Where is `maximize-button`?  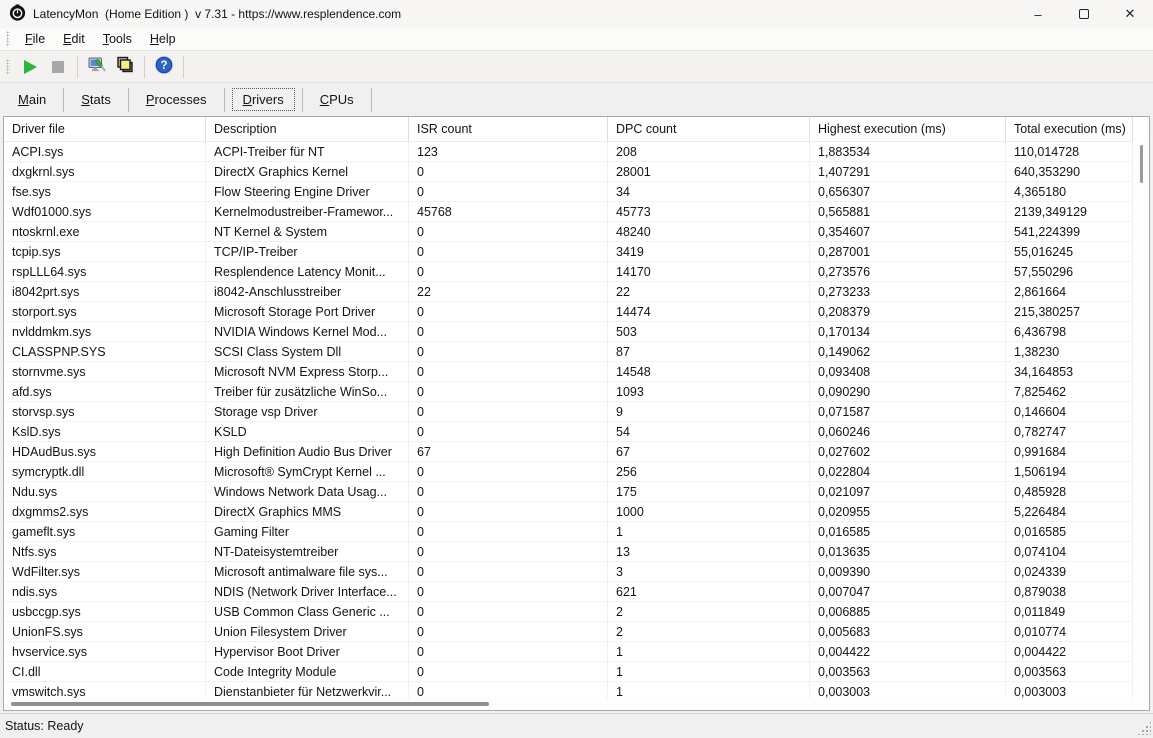 maximize-button is located at coordinates (1084, 14).